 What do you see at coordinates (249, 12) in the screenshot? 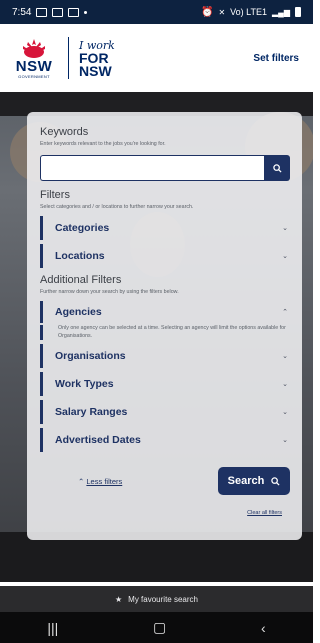
I see `network-text: Vo) LTE1` at bounding box center [249, 12].